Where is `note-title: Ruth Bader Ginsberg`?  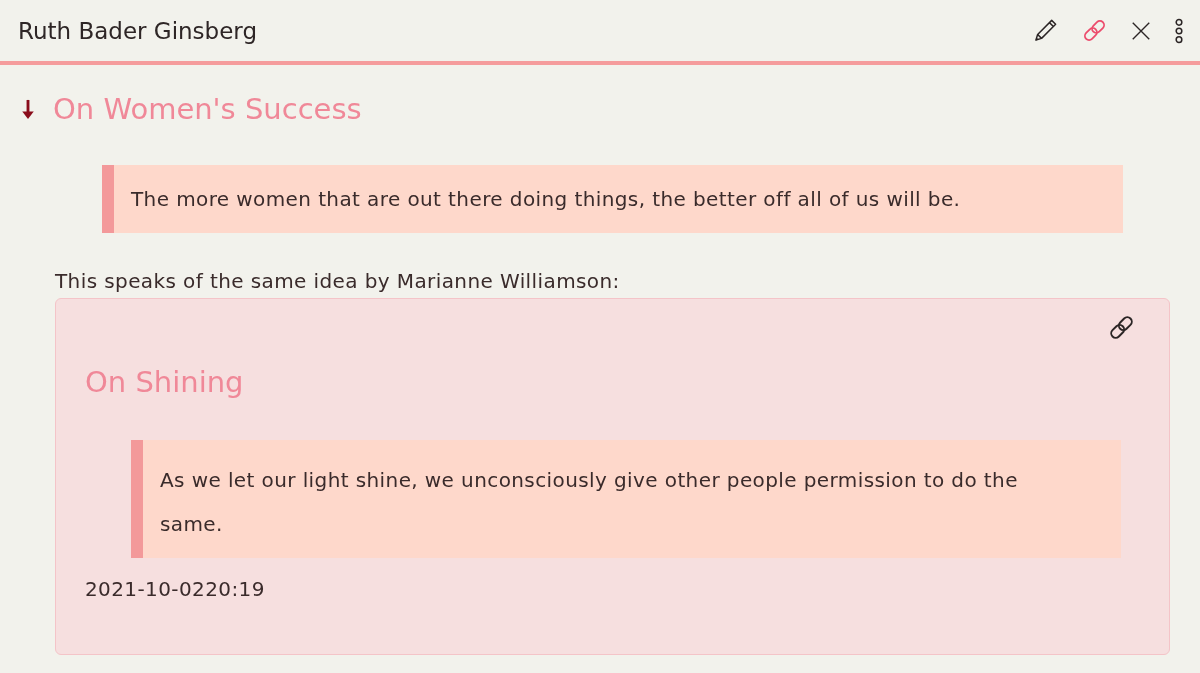
note-title: Ruth Bader Ginsberg is located at coordinates (137, 30).